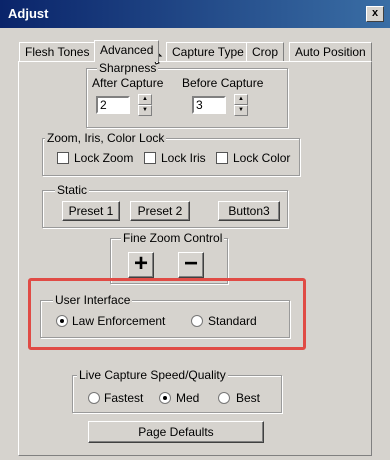 Image resolution: width=390 pixels, height=460 pixels. I want to click on after-capture-input: 2, so click(113, 105).